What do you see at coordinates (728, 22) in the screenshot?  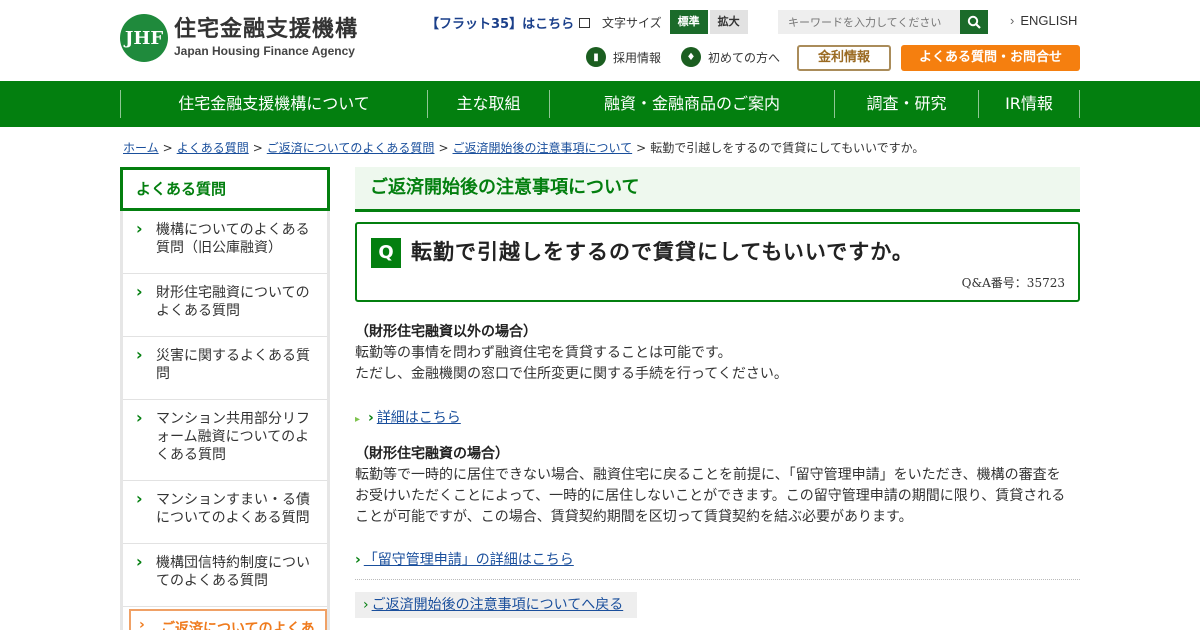 I see `font-size-large-button: 拡大` at bounding box center [728, 22].